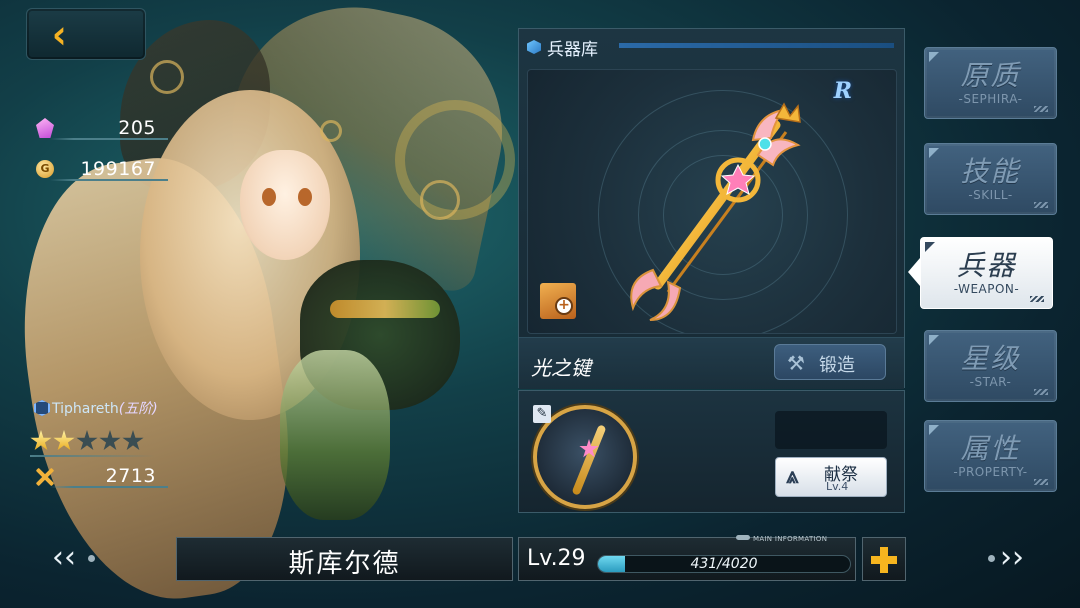 This screenshot has height=608, width=1080. What do you see at coordinates (986, 289) in the screenshot?
I see `tab-label-en: -WEAPON-` at bounding box center [986, 289].